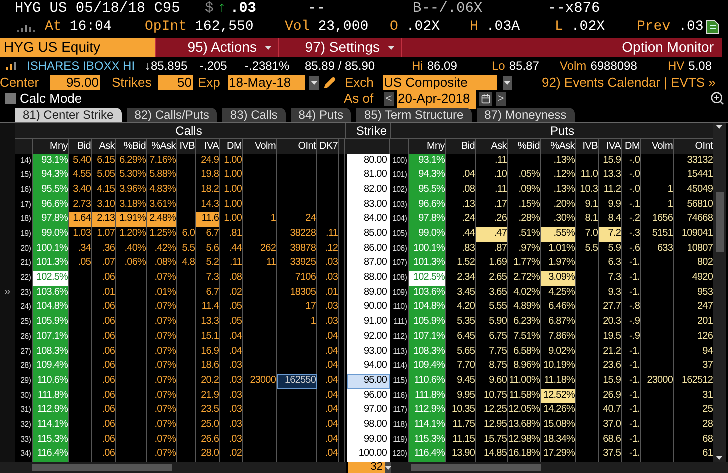 The width and height of the screenshot is (728, 473). I want to click on strikes-field: 50, so click(175, 82).